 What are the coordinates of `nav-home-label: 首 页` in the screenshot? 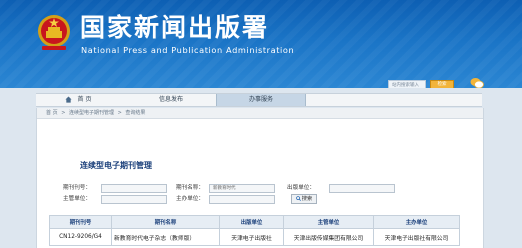 It's located at (84, 99).